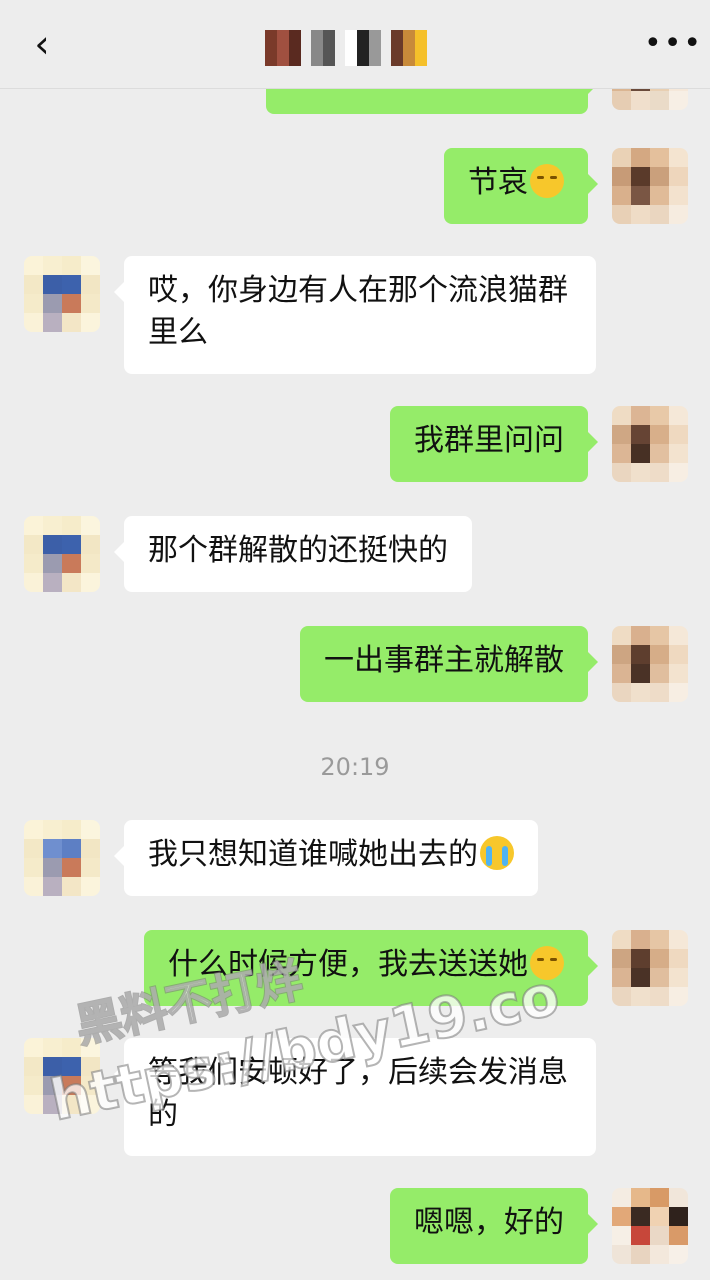  I want to click on message-row, so click(355, 103).